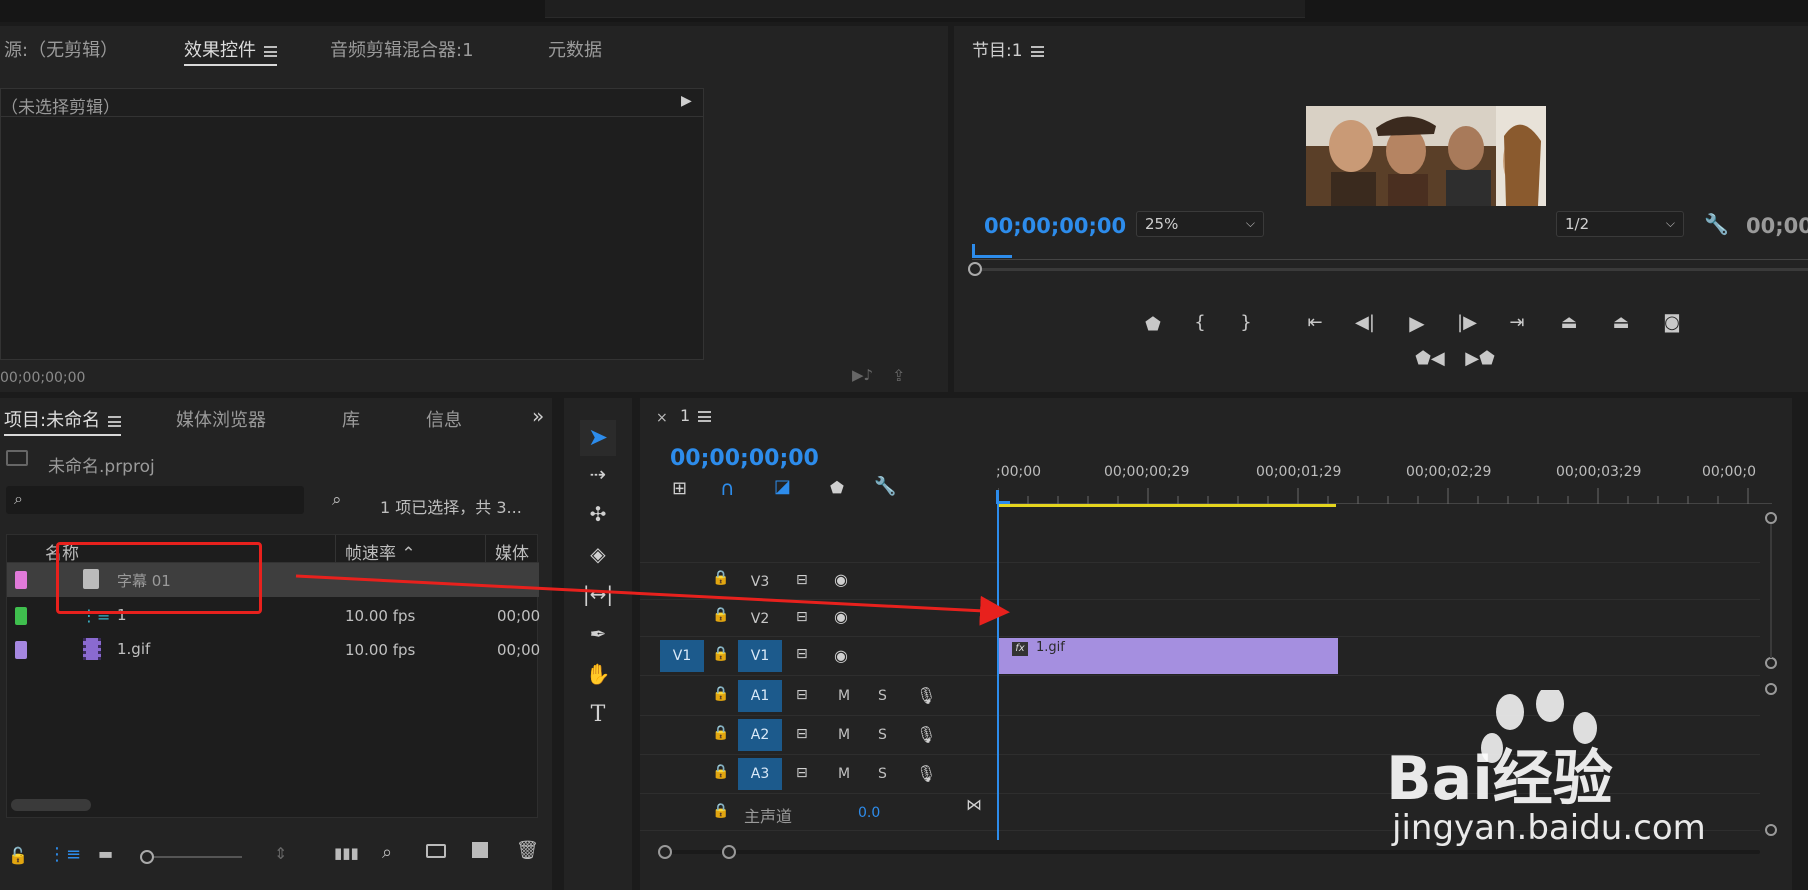 Image resolution: width=1808 pixels, height=890 pixels. I want to click on find-icon: ⌕, so click(387, 852).